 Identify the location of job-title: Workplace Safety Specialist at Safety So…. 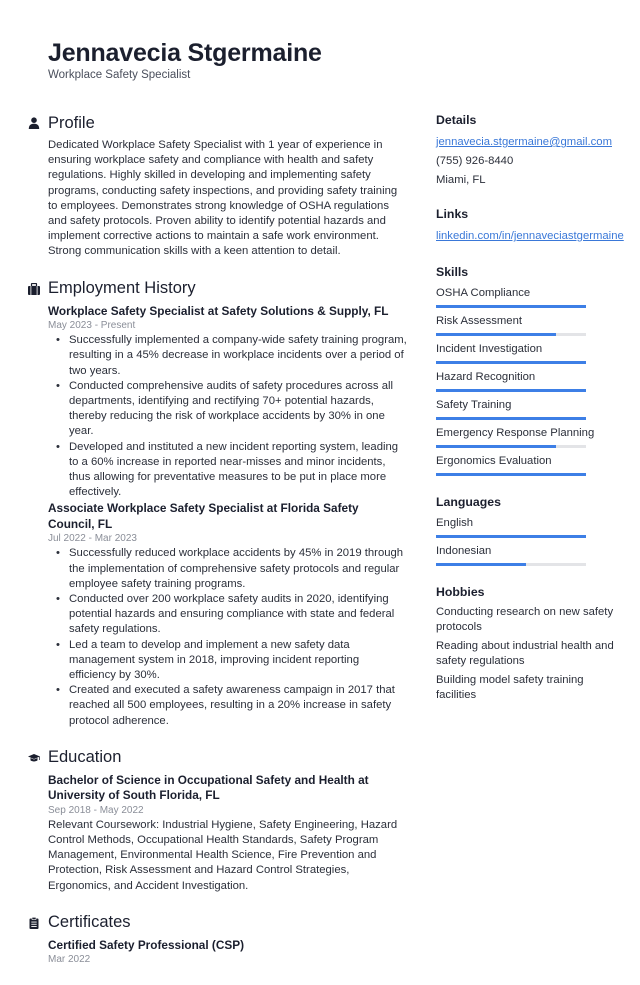
(218, 310).